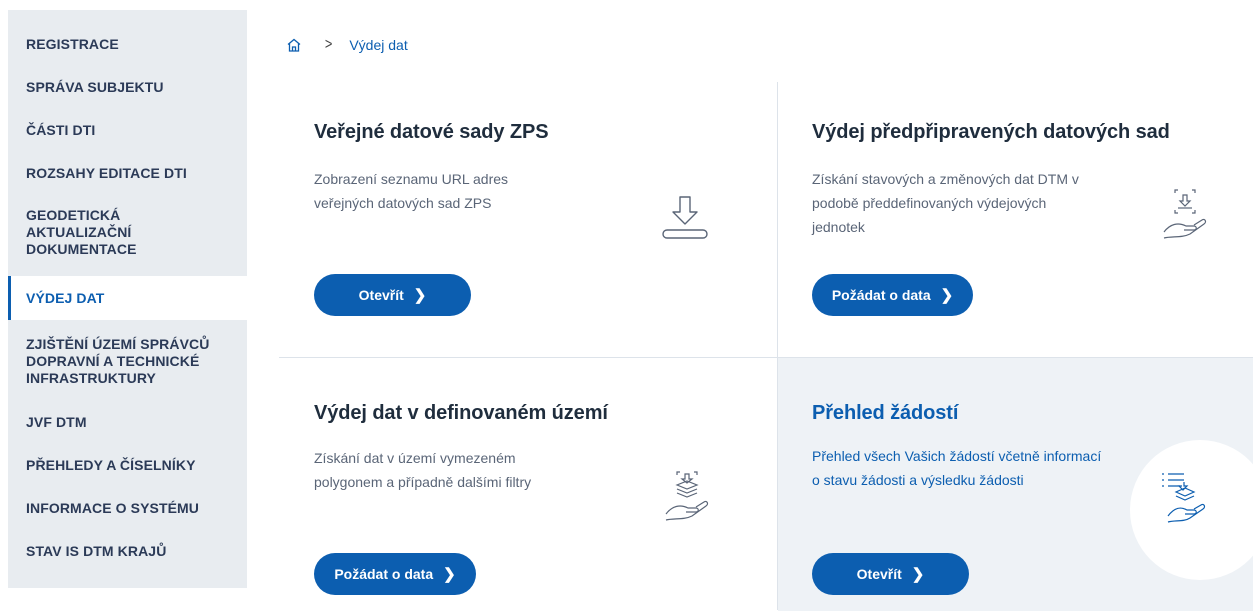  I want to click on sidebar-item-geodeticka-aktualizacni-dokumentace: GEODETICKÁ AKTUALIZAČNÍ DOKUMENTACE, so click(98, 232).